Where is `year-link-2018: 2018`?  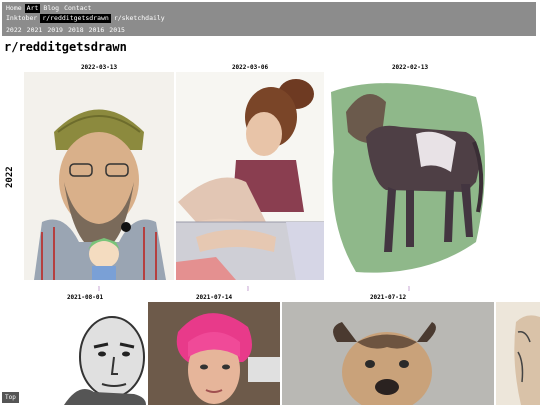 year-link-2018: 2018 is located at coordinates (76, 30).